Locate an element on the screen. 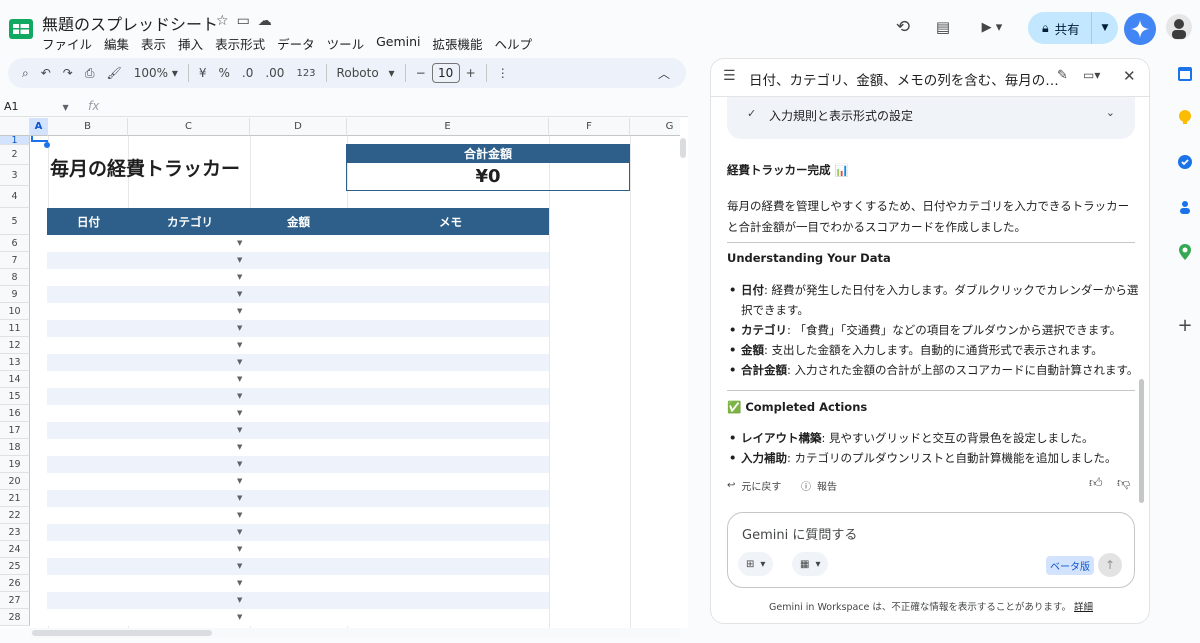  currency-format-button: ¥ is located at coordinates (203, 73).